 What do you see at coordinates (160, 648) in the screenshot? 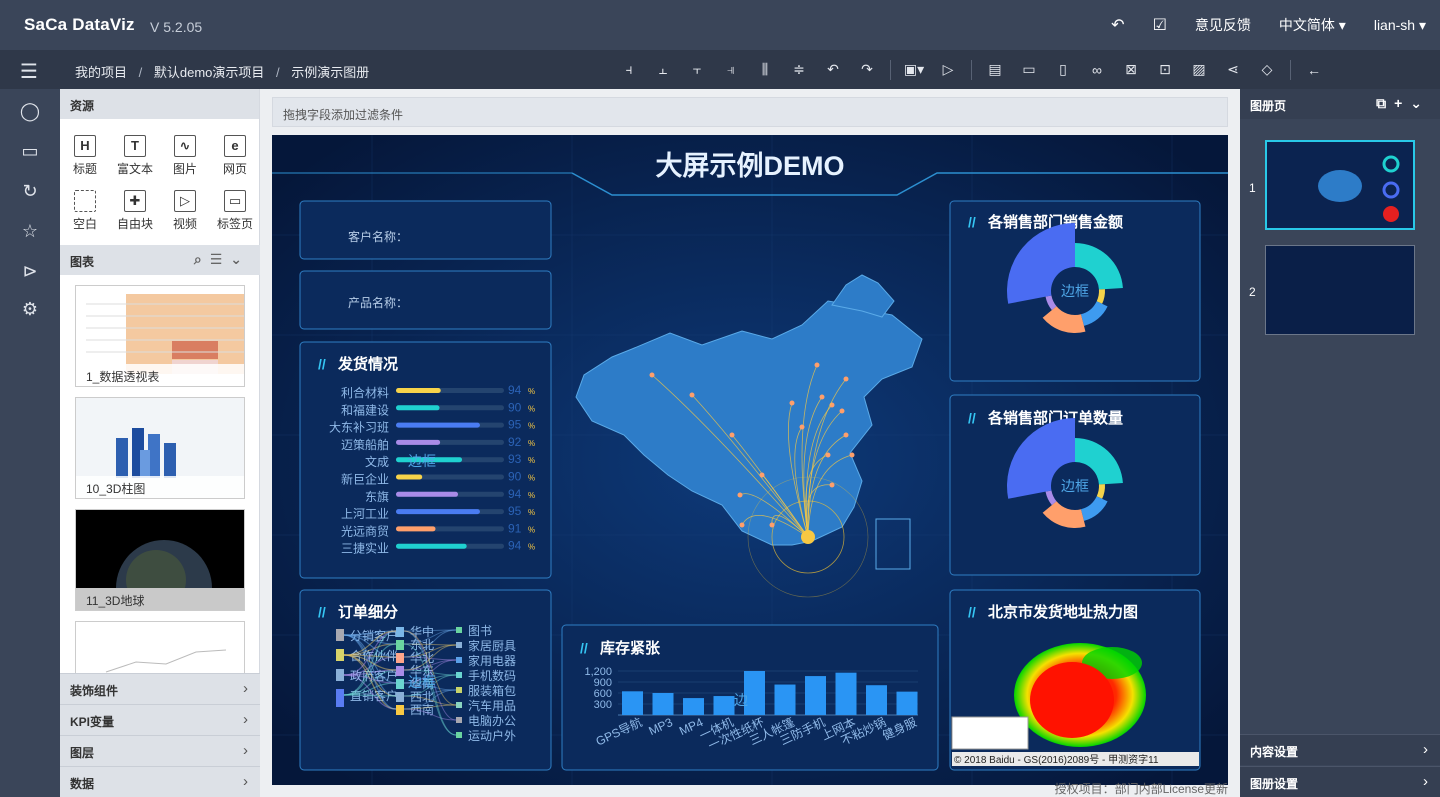
I see `chart-thumb` at bounding box center [160, 648].